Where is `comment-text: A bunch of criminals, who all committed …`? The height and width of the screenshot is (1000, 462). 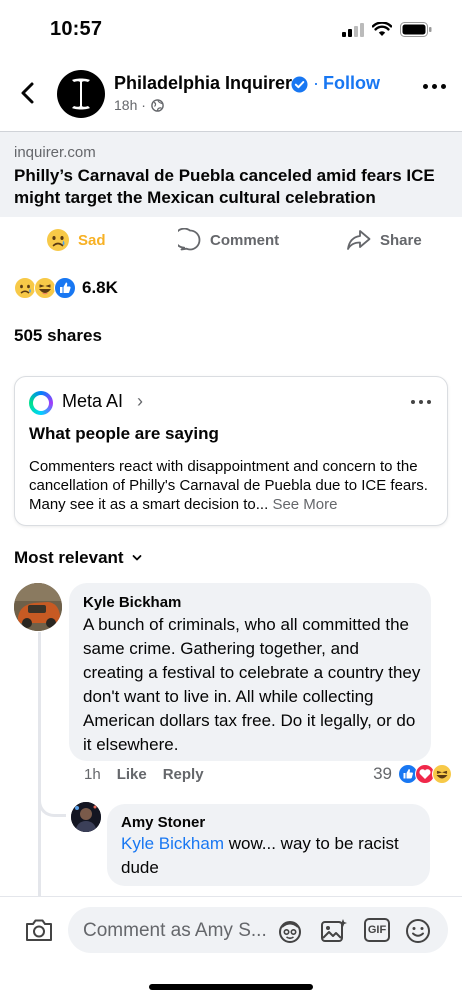
comment-text: A bunch of criminals, who all committed … is located at coordinates (252, 684).